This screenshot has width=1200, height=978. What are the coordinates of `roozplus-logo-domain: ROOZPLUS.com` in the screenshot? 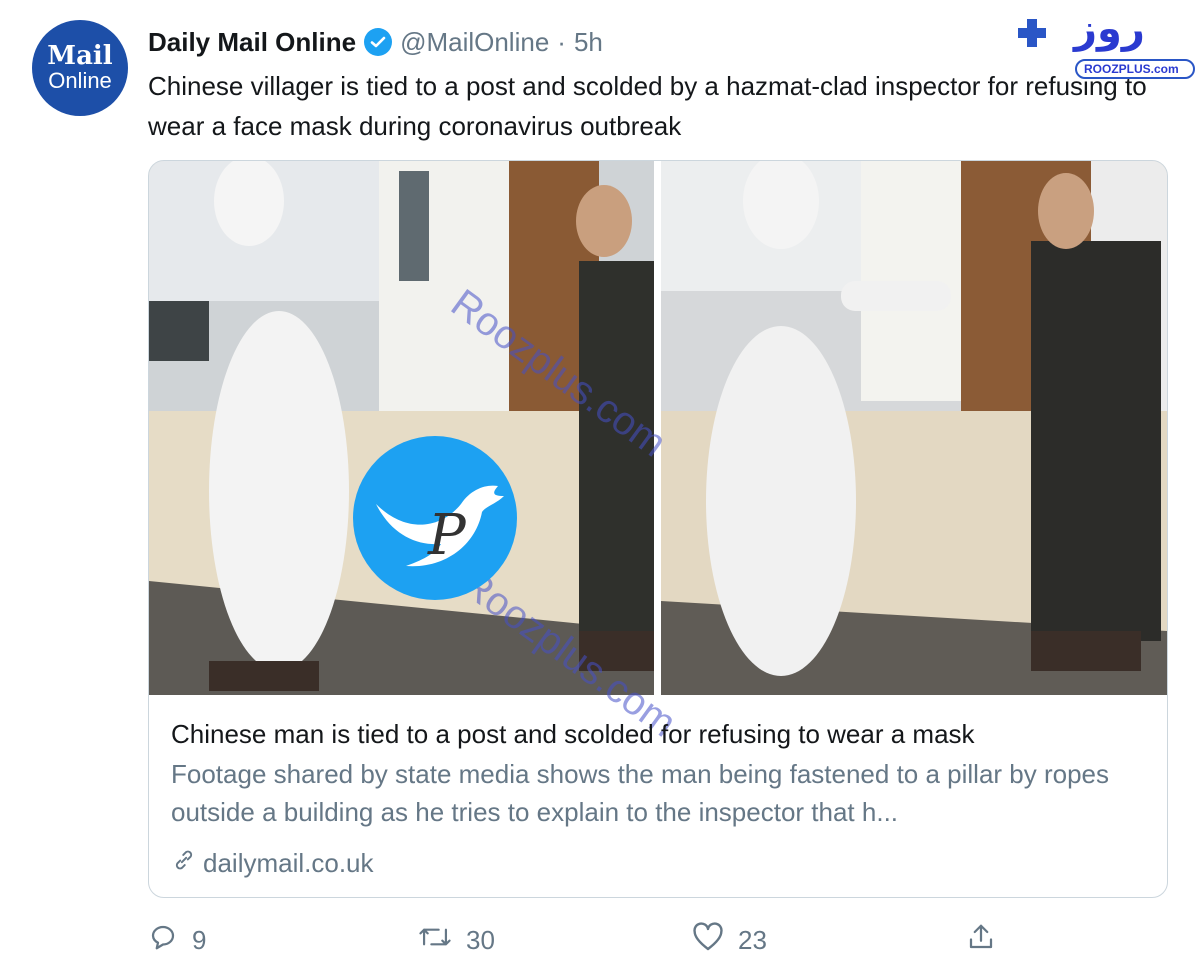 It's located at (1131, 69).